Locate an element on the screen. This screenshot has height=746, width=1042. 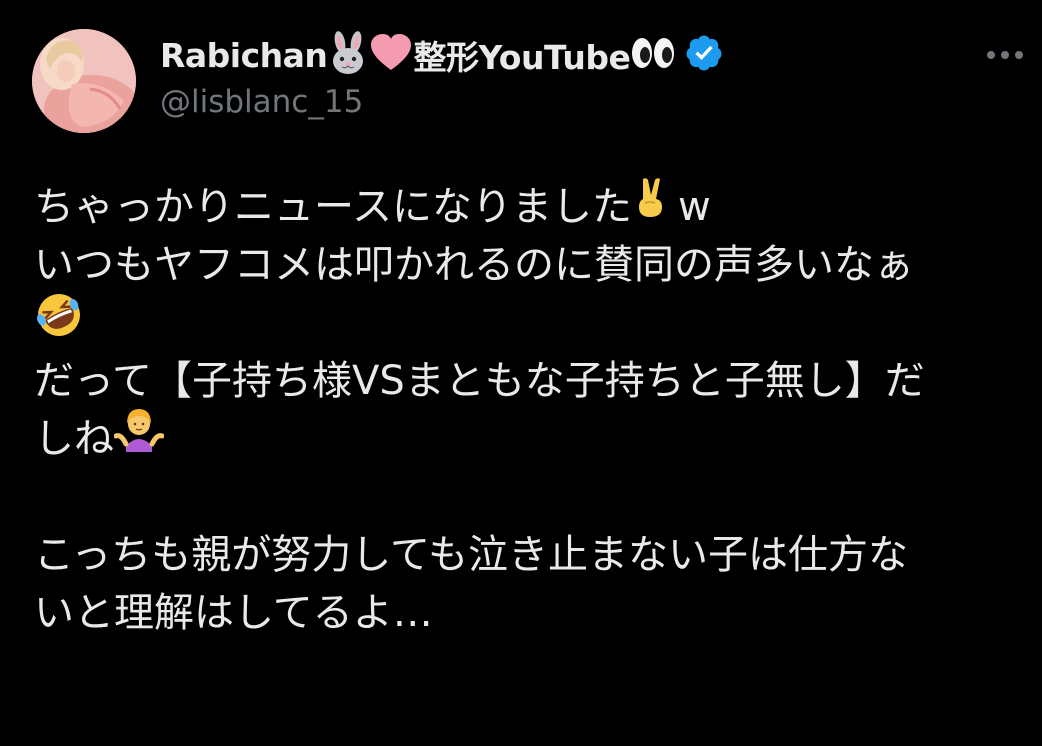
name-row: Rabichan 整形YouTube is located at coordinates (442, 55).